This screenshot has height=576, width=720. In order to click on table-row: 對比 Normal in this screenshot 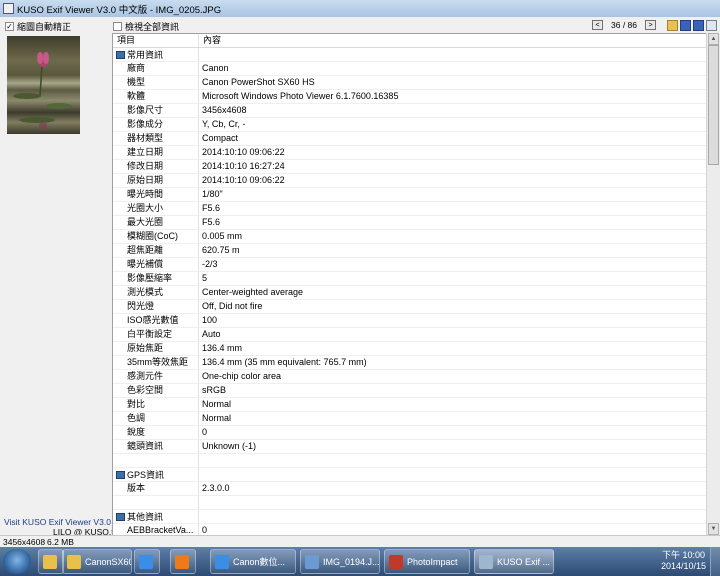, I will do `click(409, 405)`.